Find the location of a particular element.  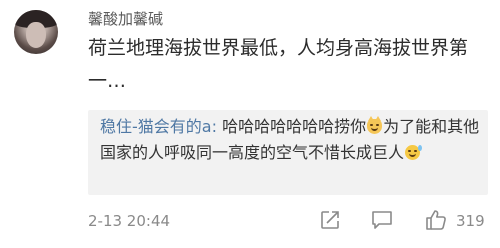

reply-author-link: 稳住-猫会有的a: is located at coordinates (158, 126).